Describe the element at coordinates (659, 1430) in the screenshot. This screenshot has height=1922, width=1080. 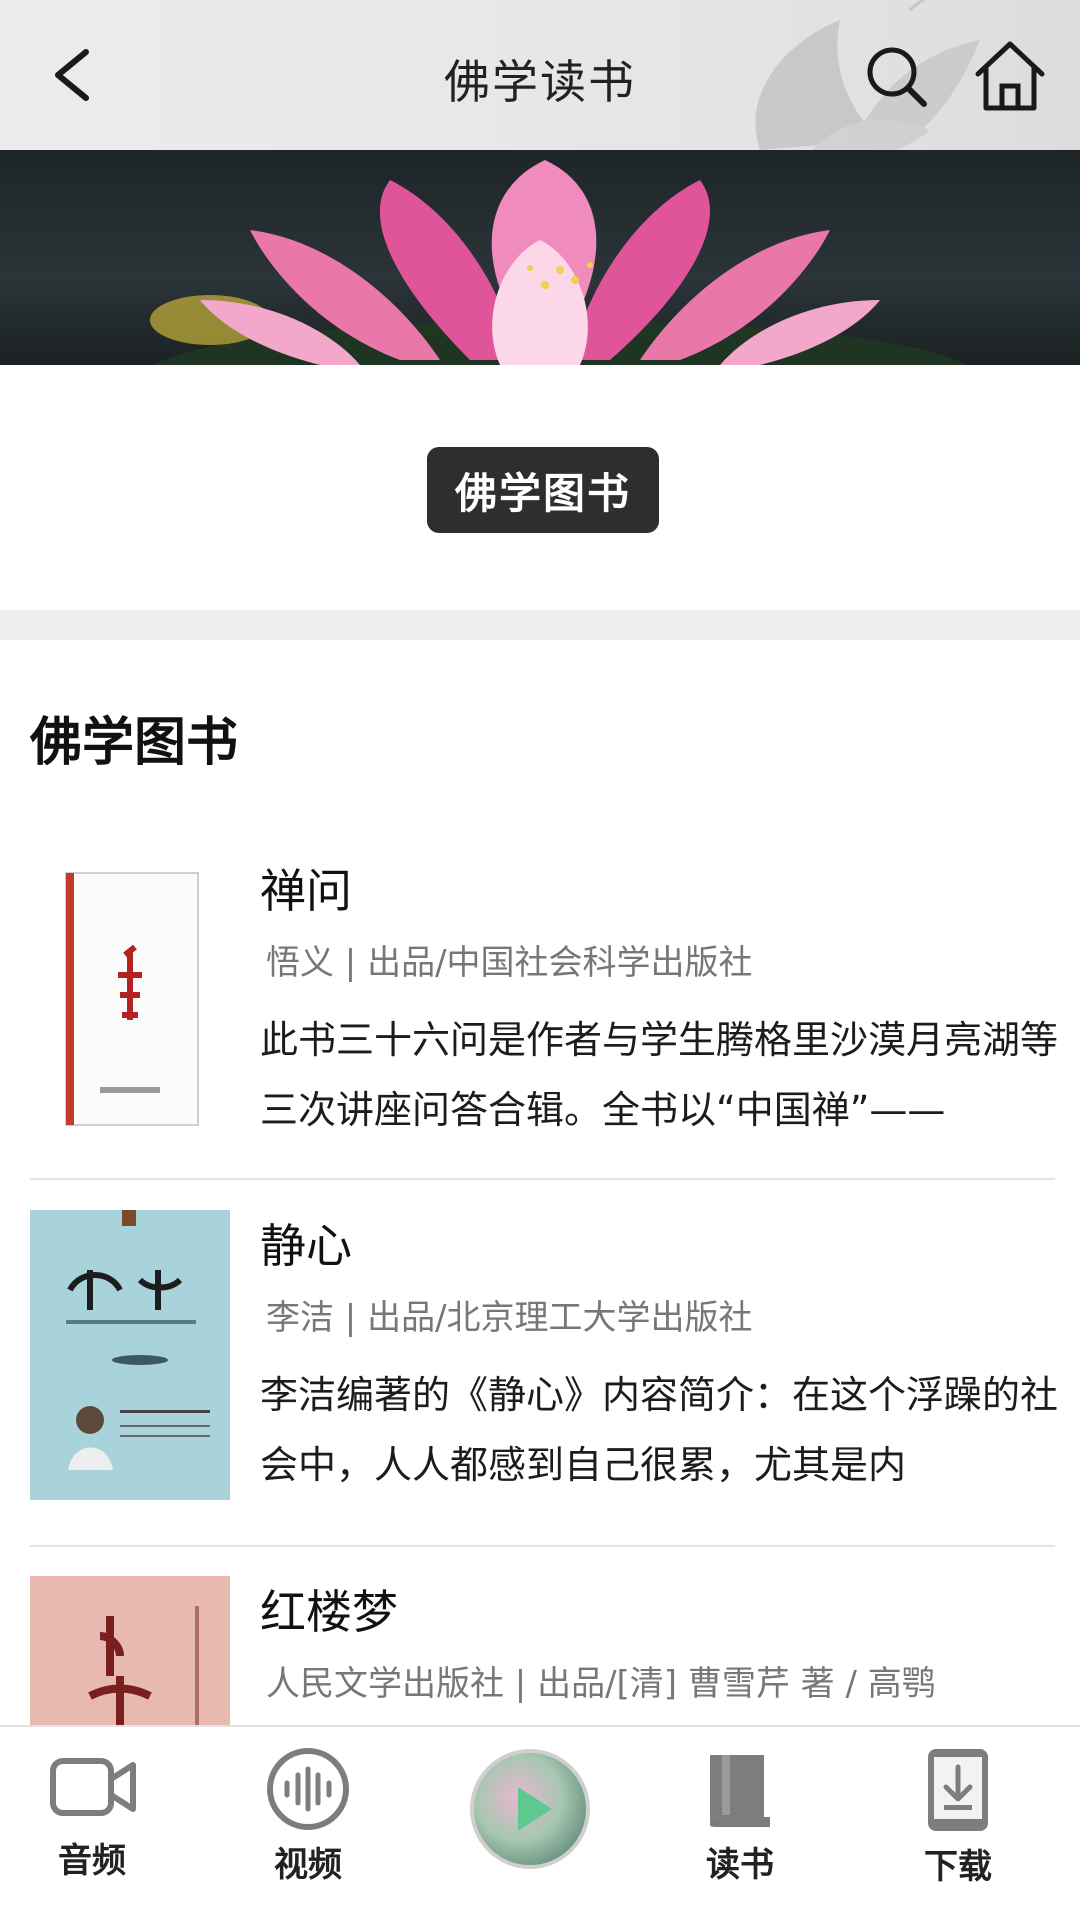
I see `book-description: 李洁编著的《静心》内容简介：在这个浮躁的社会中，人人都感到自己很累，尤其是内` at that location.